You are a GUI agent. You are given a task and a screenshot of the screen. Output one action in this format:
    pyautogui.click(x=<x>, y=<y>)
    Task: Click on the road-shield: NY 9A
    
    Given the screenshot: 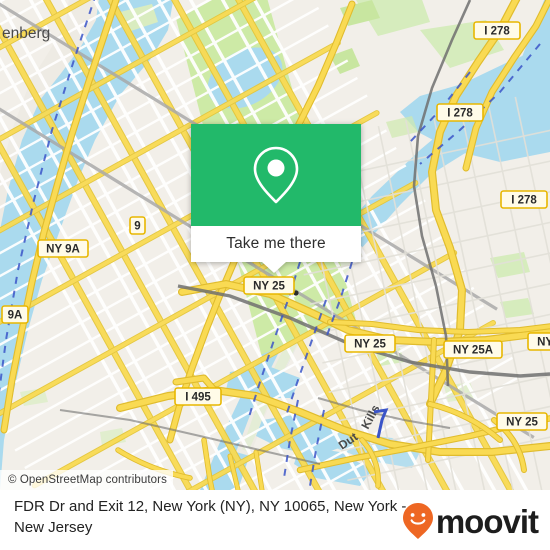 What is the action you would take?
    pyautogui.click(x=63, y=248)
    